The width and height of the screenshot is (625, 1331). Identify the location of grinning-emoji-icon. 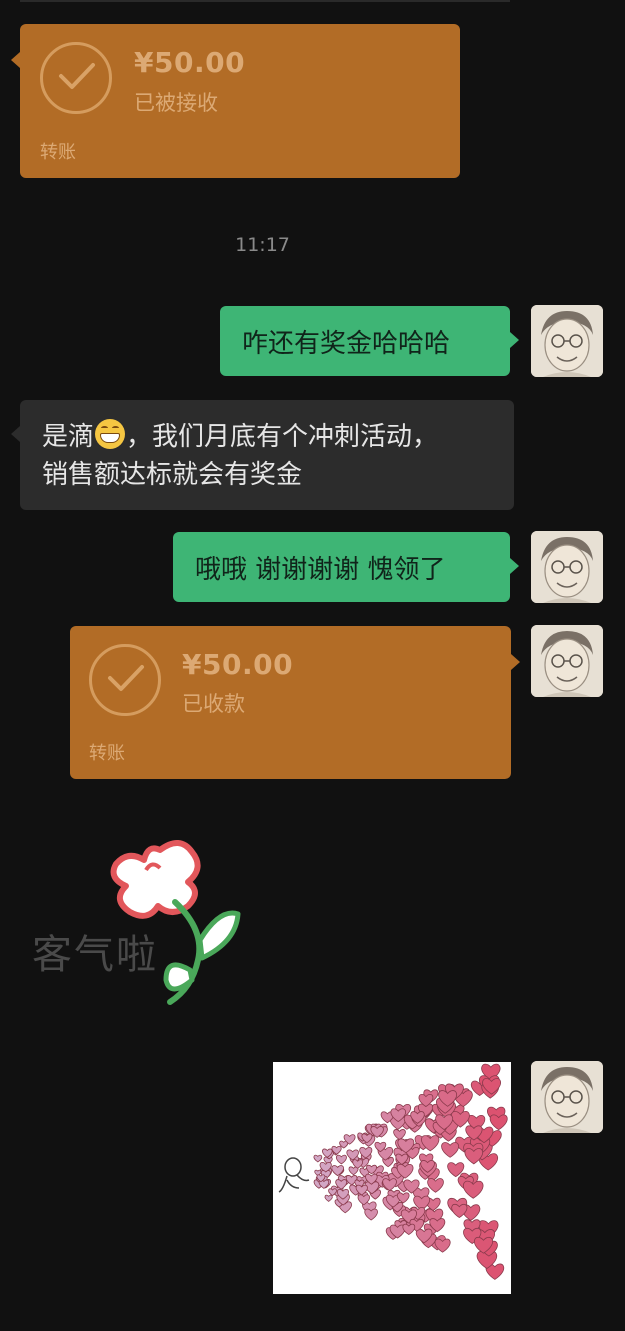
(110, 434).